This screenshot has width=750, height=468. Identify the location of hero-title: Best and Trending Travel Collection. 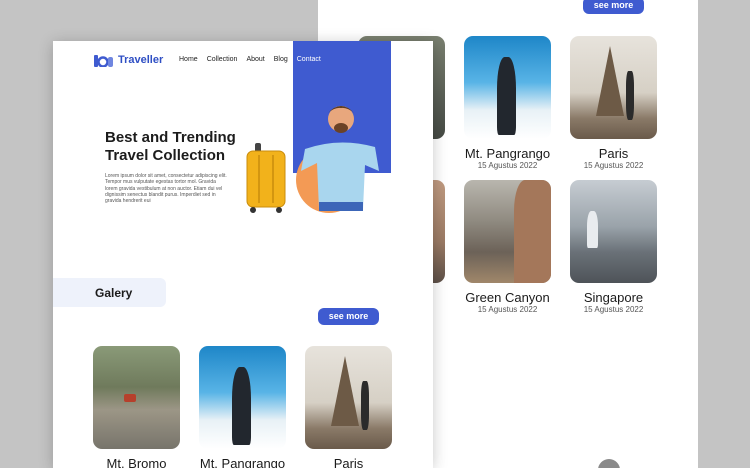
(180, 147).